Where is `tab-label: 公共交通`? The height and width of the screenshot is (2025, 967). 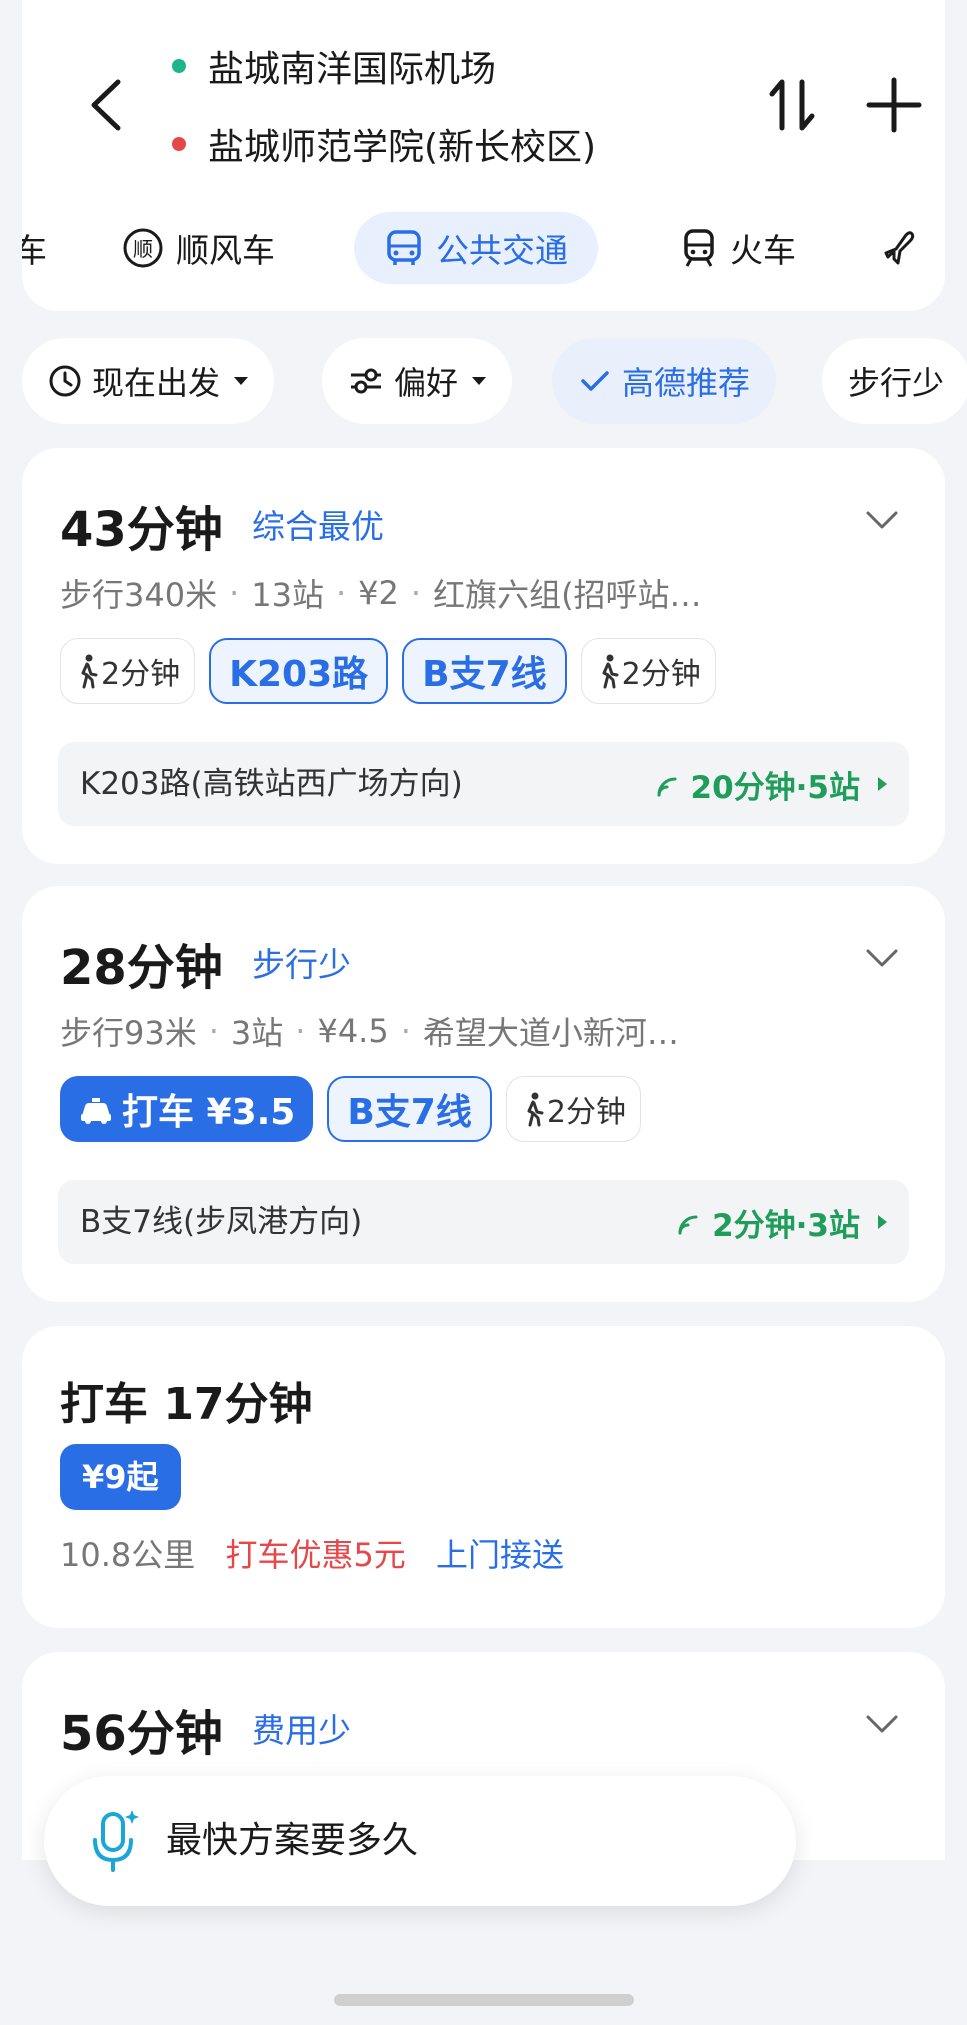 tab-label: 公共交通 is located at coordinates (502, 250).